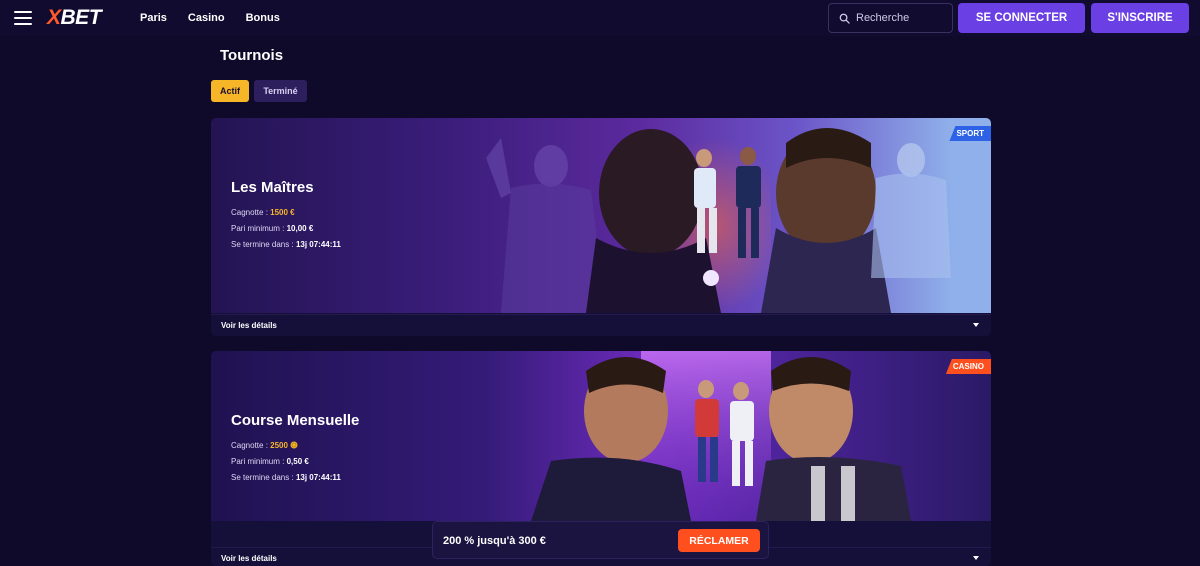 This screenshot has width=1200, height=566. I want to click on claim-button: RÉCLAMER, so click(719, 540).